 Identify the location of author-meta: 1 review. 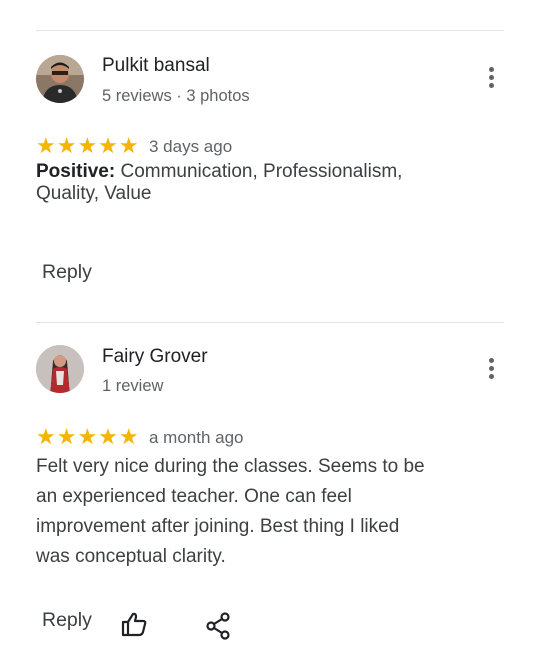
(132, 386).